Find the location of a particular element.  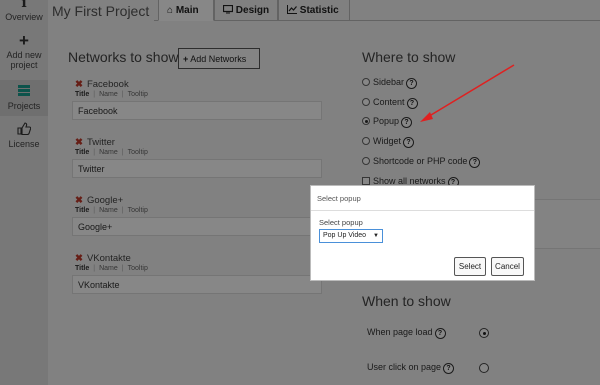

popup-select: Pop Up Video ▼ is located at coordinates (351, 236).